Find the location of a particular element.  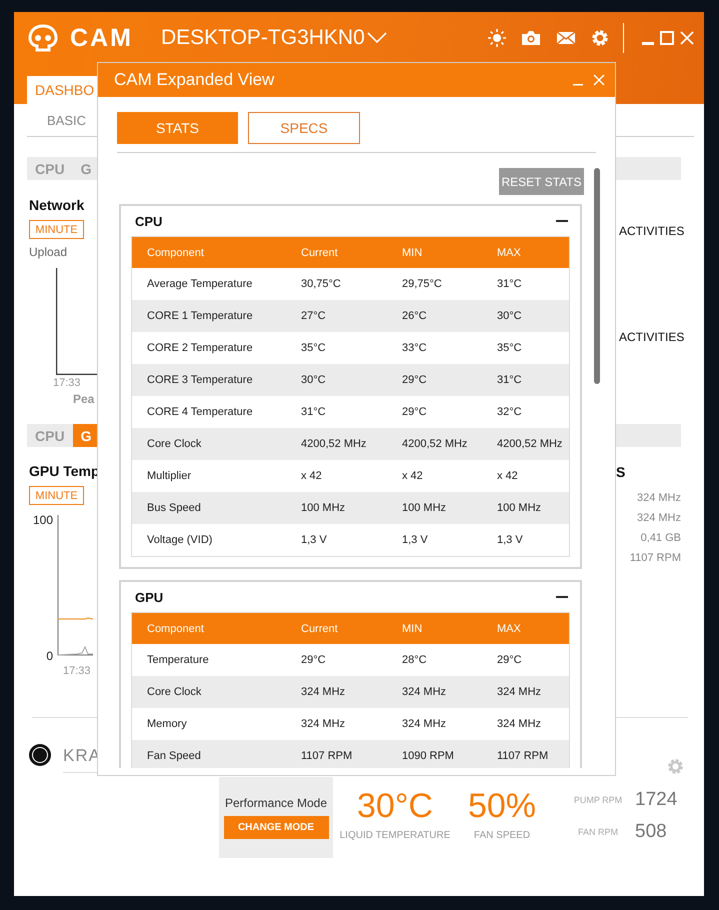

peak-label: Pea is located at coordinates (83, 399).